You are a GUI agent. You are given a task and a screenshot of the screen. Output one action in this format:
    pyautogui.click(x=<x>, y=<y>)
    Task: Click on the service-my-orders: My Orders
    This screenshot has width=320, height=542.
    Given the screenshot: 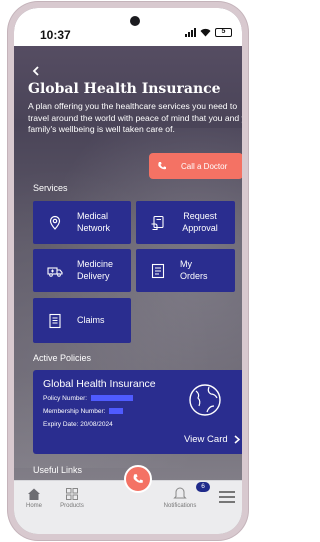 What is the action you would take?
    pyautogui.click(x=185, y=270)
    